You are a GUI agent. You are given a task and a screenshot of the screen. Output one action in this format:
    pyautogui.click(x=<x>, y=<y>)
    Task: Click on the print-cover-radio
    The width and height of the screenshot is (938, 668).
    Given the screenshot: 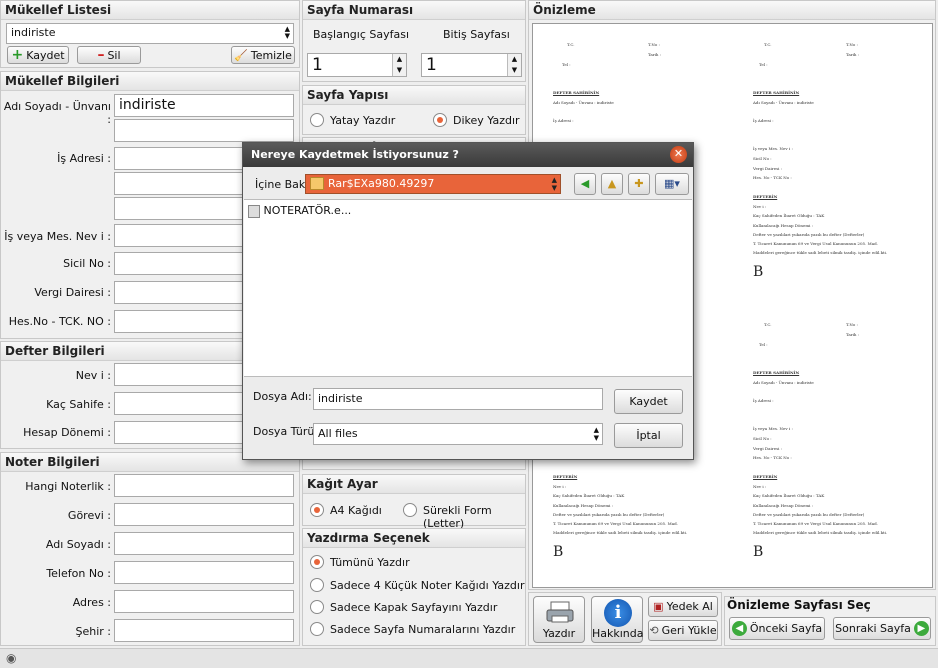 What is the action you would take?
    pyautogui.click(x=317, y=607)
    